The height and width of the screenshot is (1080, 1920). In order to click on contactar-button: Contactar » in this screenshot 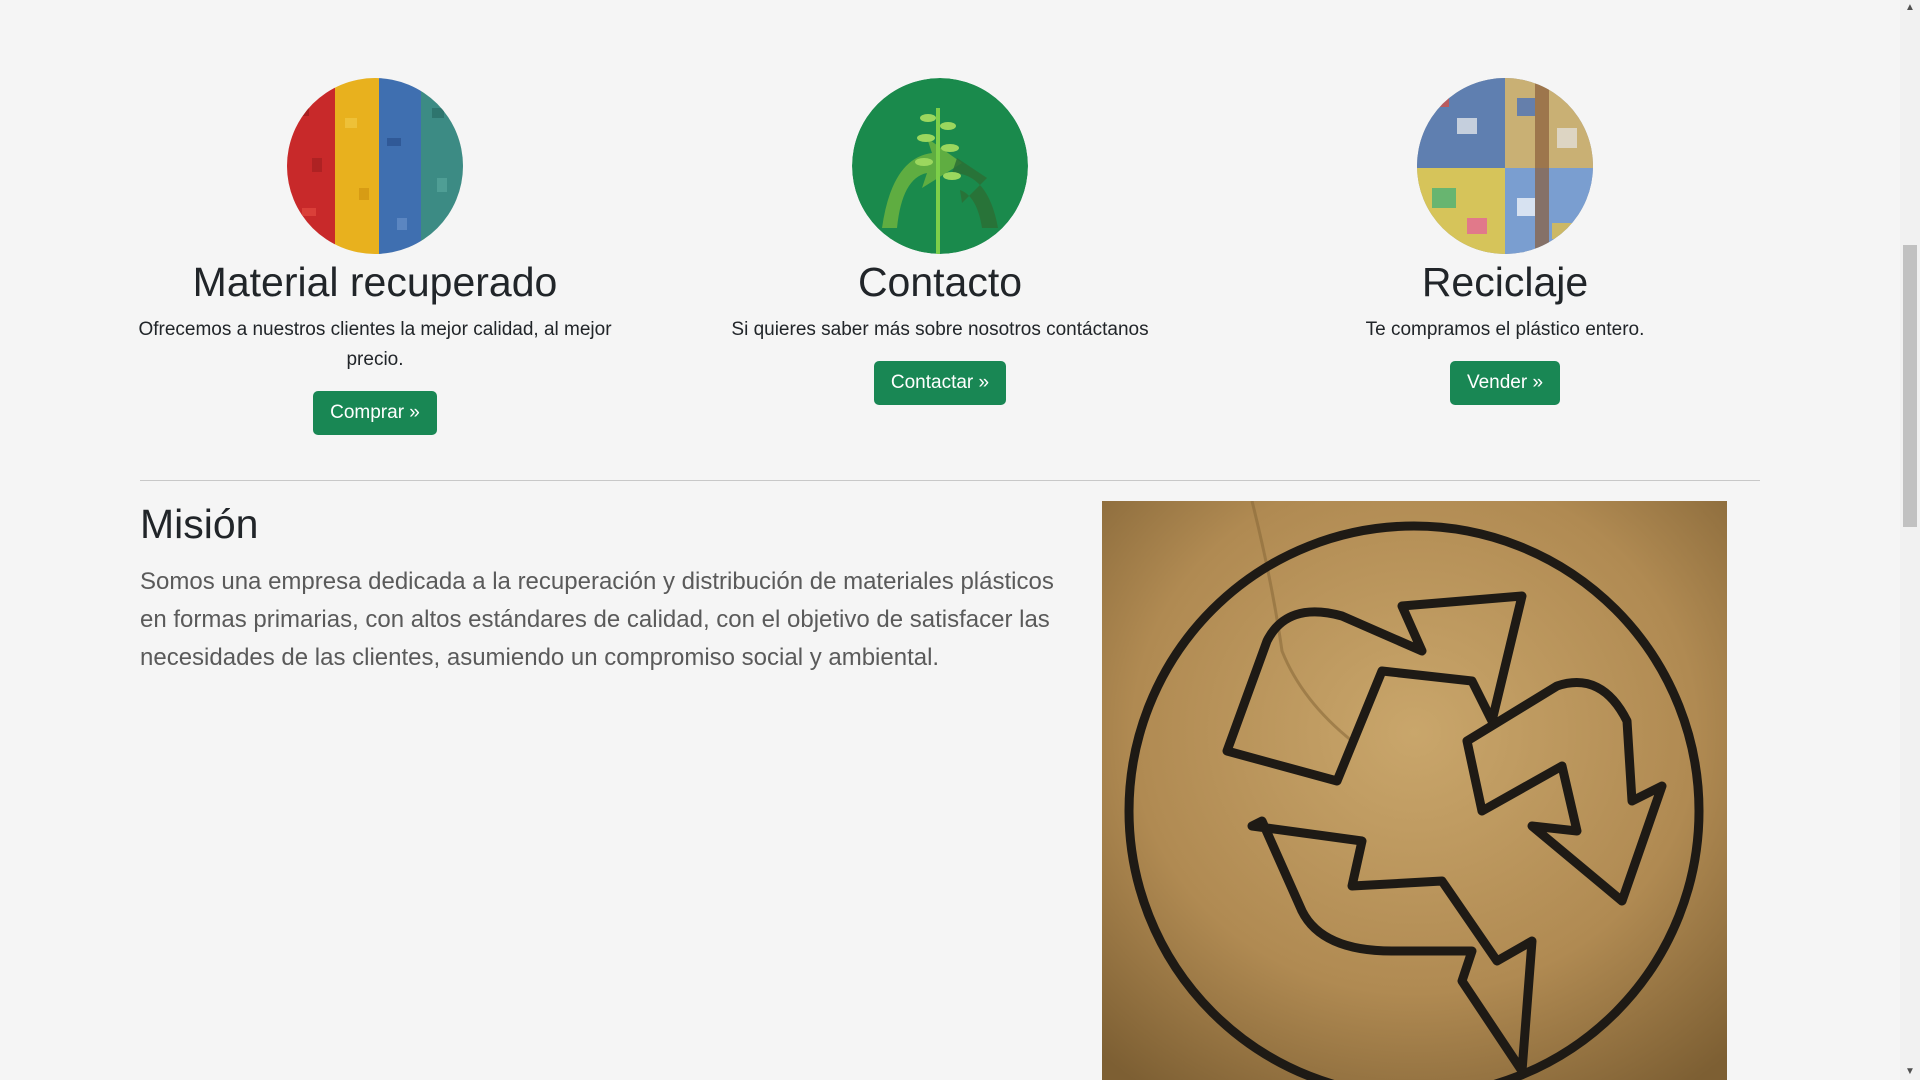, I will do `click(940, 383)`.